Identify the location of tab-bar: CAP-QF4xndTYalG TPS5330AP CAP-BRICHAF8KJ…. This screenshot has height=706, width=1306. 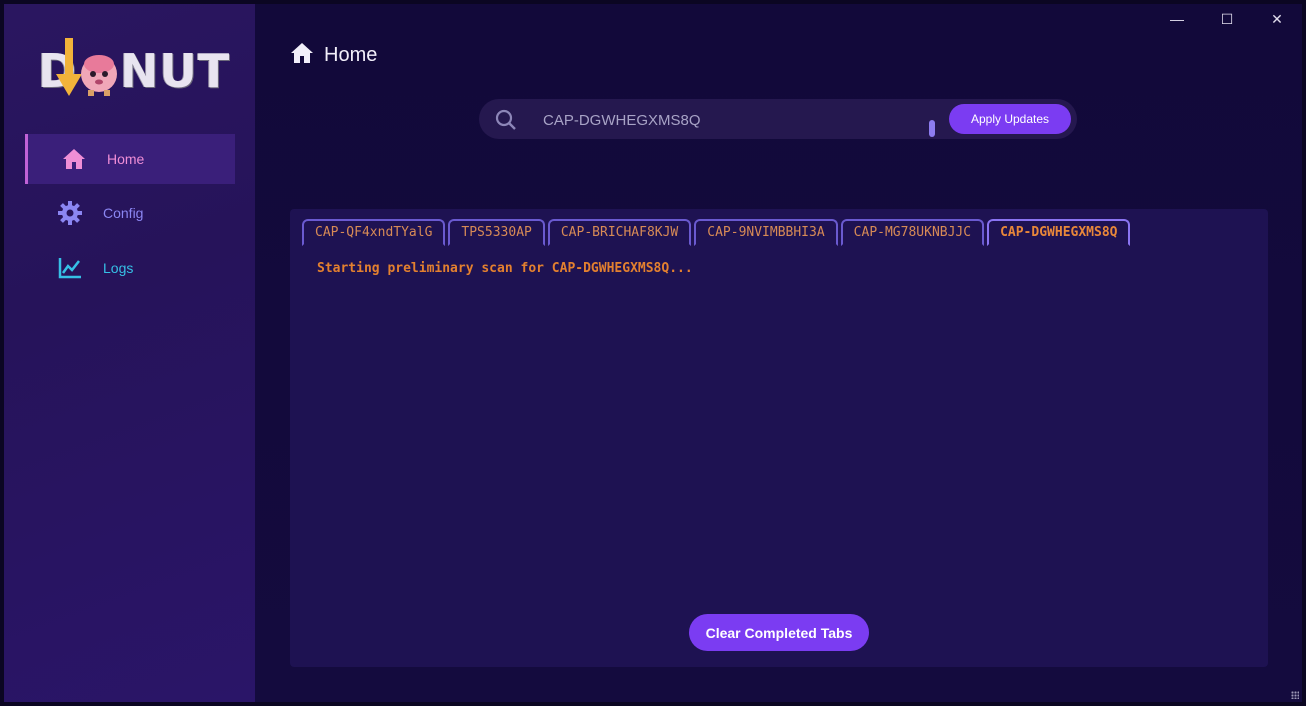
(717, 232).